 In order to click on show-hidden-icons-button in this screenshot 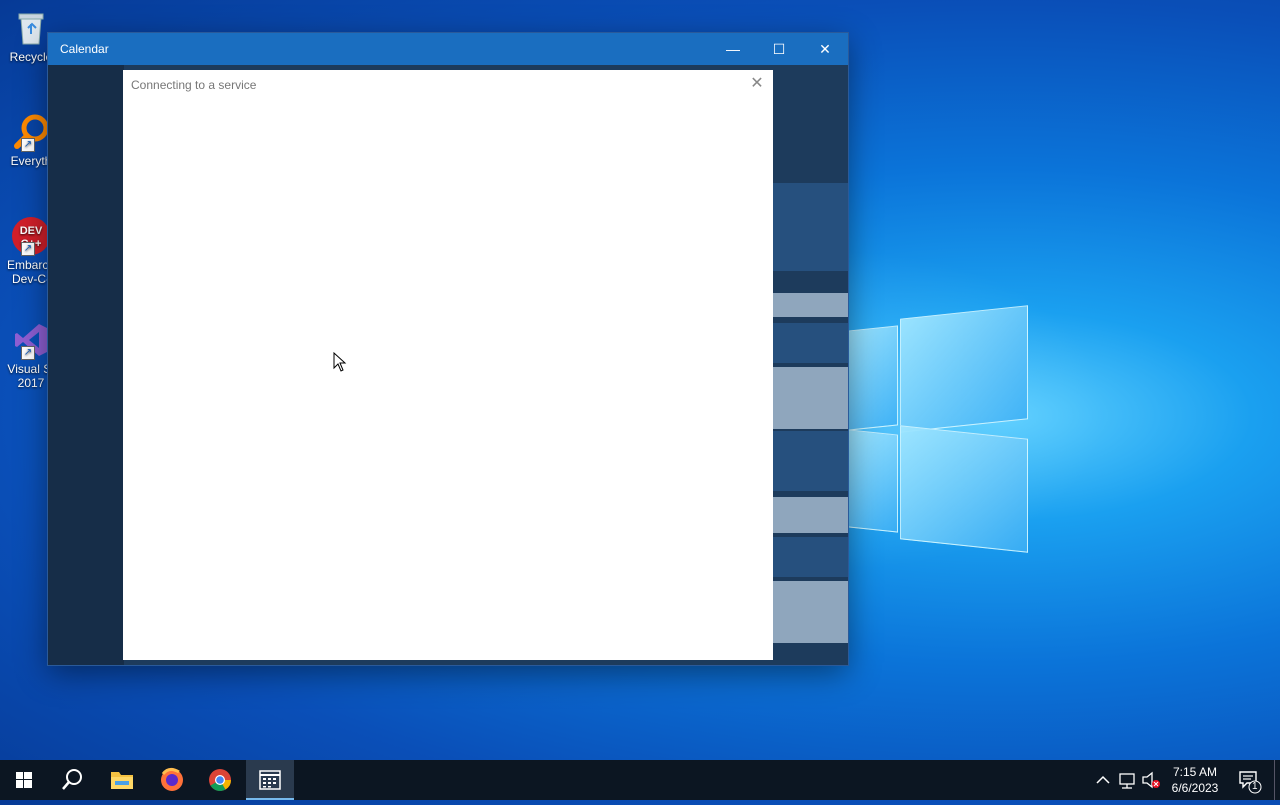, I will do `click(1103, 780)`.